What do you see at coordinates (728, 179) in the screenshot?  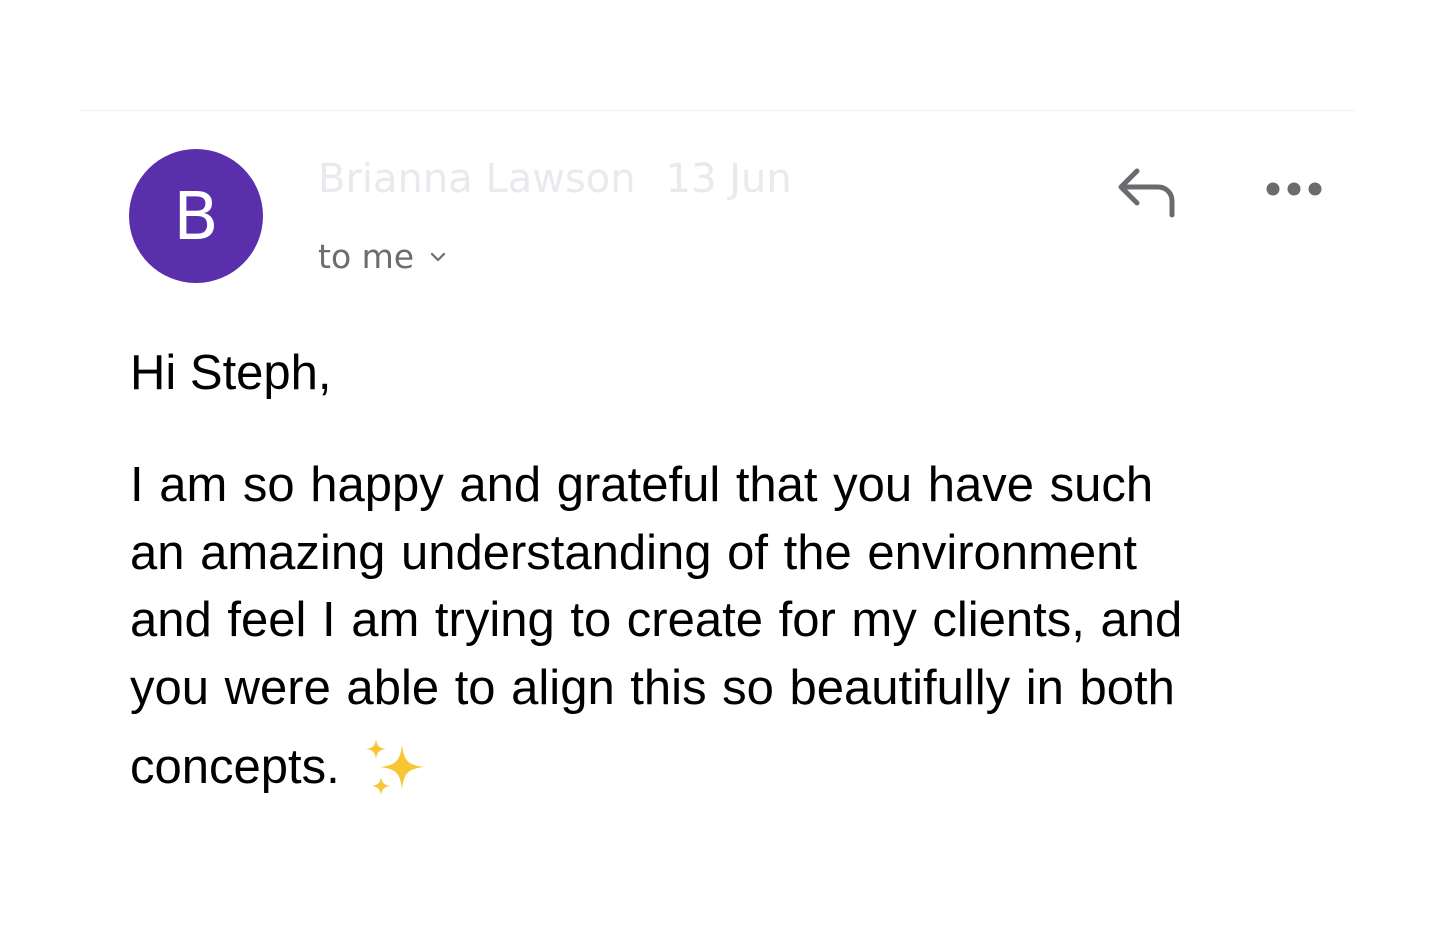 I see `message-date: 13 Jun` at bounding box center [728, 179].